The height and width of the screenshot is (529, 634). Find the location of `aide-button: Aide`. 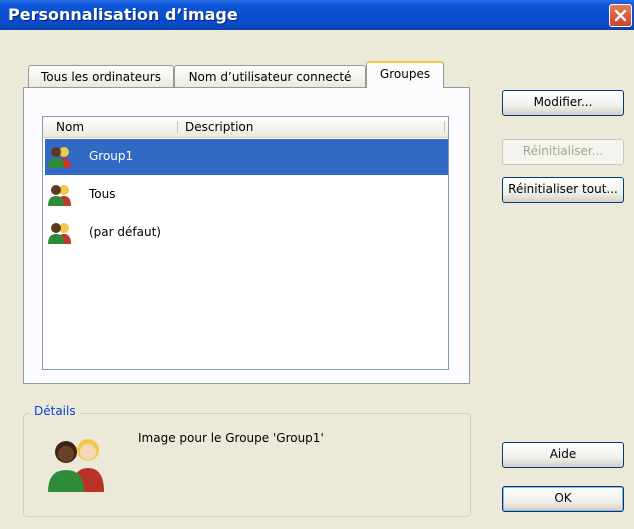

aide-button: Aide is located at coordinates (563, 455).